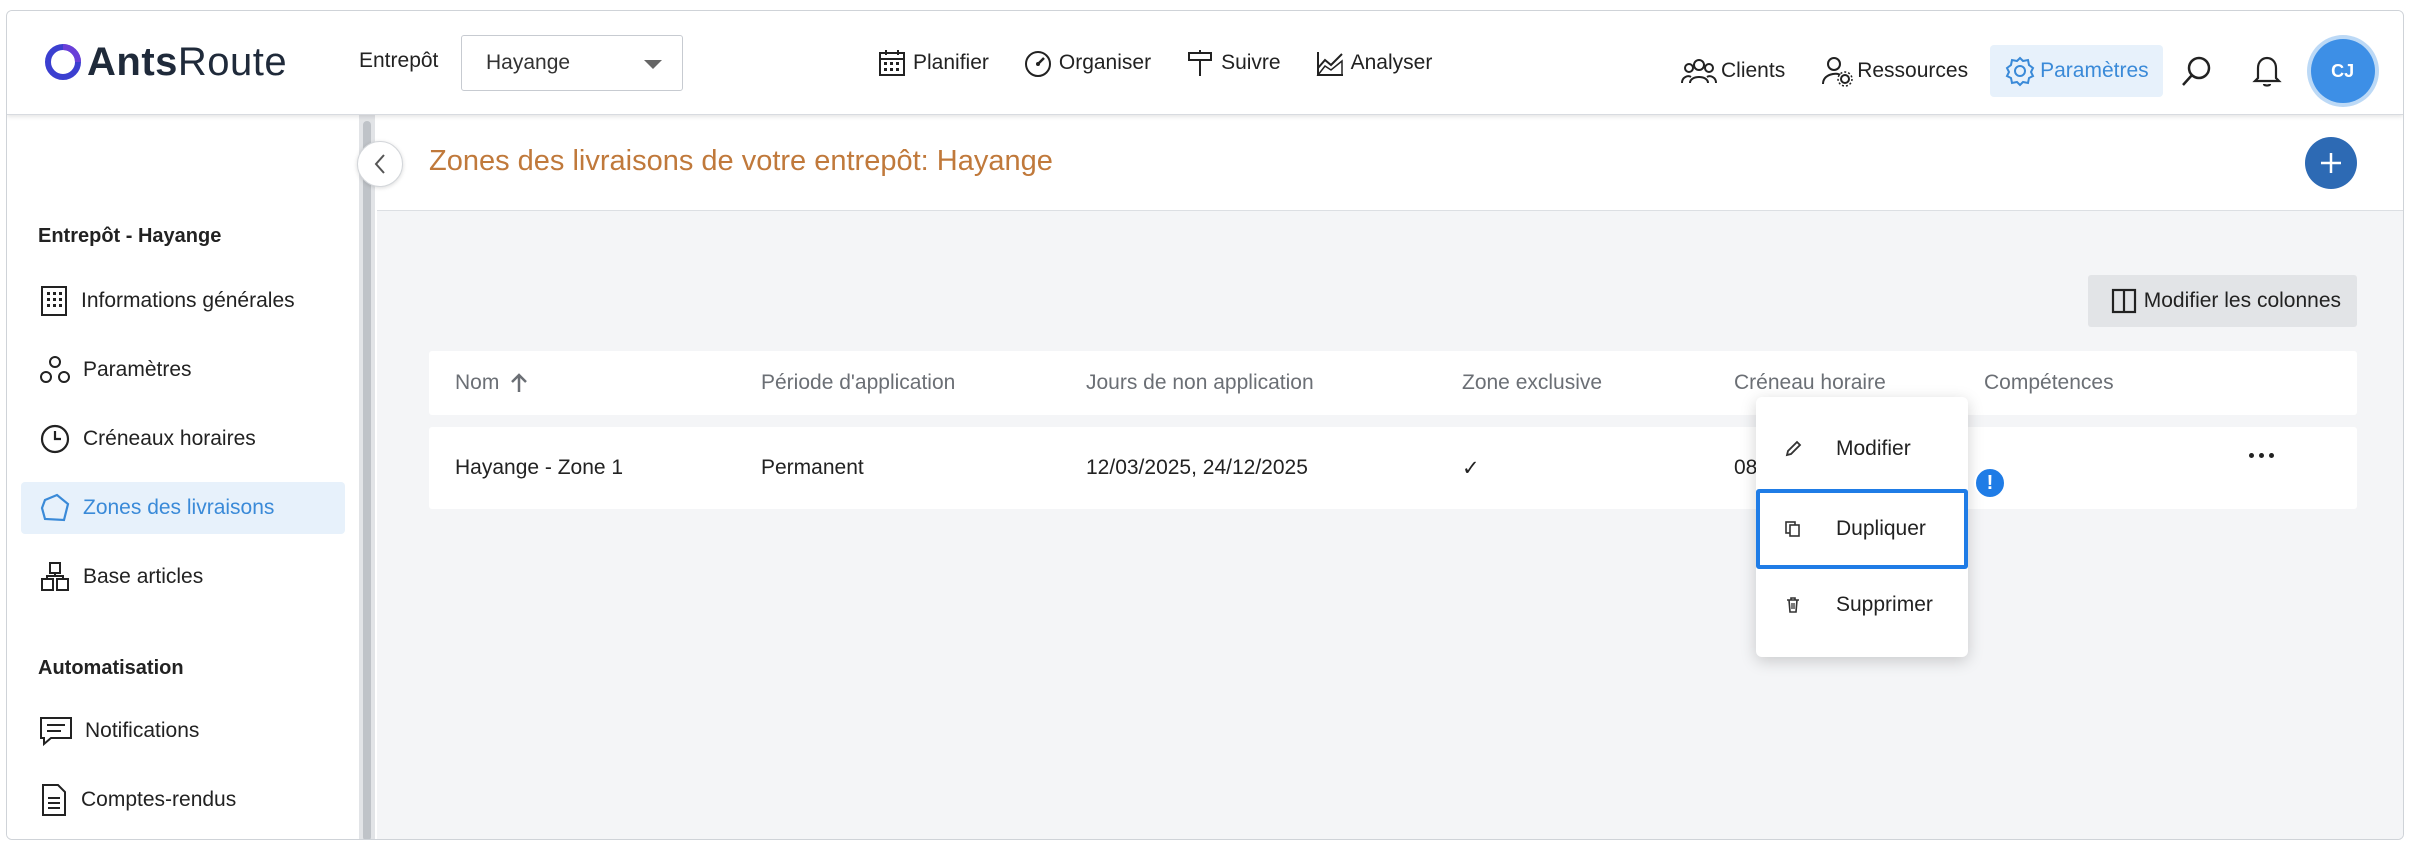 The width and height of the screenshot is (2410, 850). Describe the element at coordinates (187, 61) in the screenshot. I see `brand-name: AntsRoute` at that location.